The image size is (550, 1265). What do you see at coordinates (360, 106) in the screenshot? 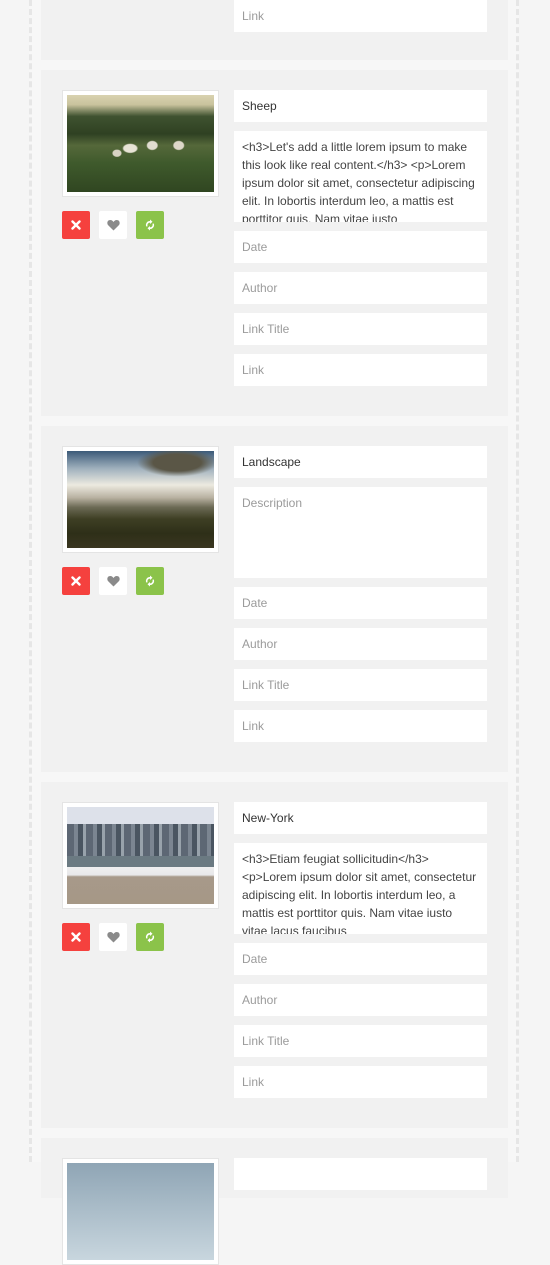
I see `title-input: Sheep` at bounding box center [360, 106].